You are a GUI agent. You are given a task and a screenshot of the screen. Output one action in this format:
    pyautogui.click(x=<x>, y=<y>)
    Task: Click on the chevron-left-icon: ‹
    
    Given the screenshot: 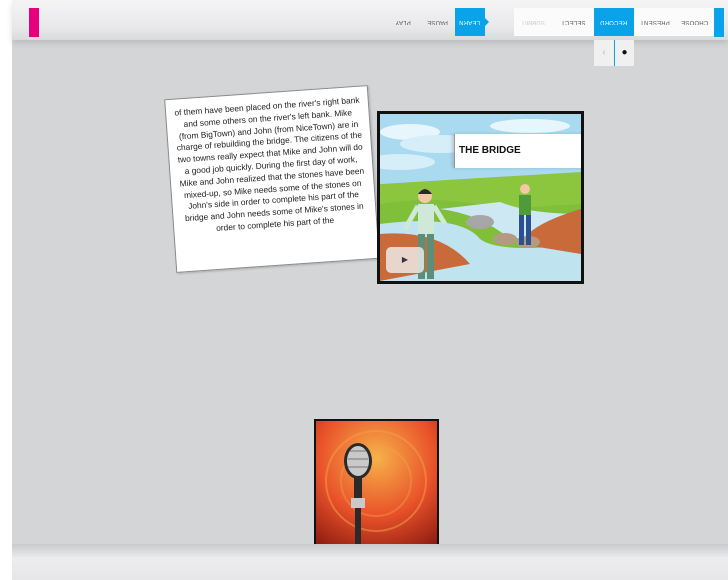 What is the action you would take?
    pyautogui.click(x=604, y=53)
    